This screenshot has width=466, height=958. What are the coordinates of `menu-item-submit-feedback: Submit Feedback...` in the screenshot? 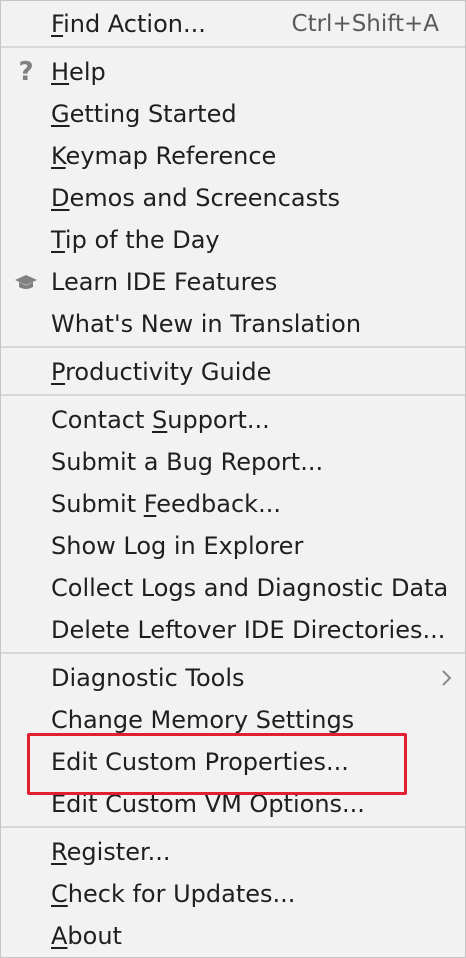 It's located at (233, 504).